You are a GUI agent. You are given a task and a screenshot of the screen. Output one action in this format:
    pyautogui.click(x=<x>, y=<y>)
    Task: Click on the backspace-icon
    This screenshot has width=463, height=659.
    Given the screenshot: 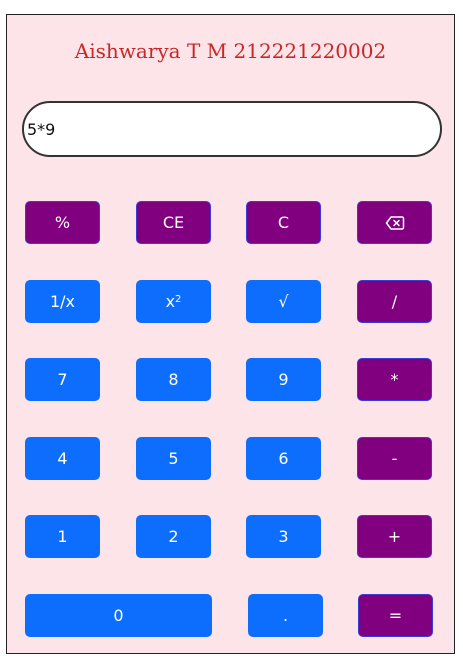 What is the action you would take?
    pyautogui.click(x=394, y=222)
    